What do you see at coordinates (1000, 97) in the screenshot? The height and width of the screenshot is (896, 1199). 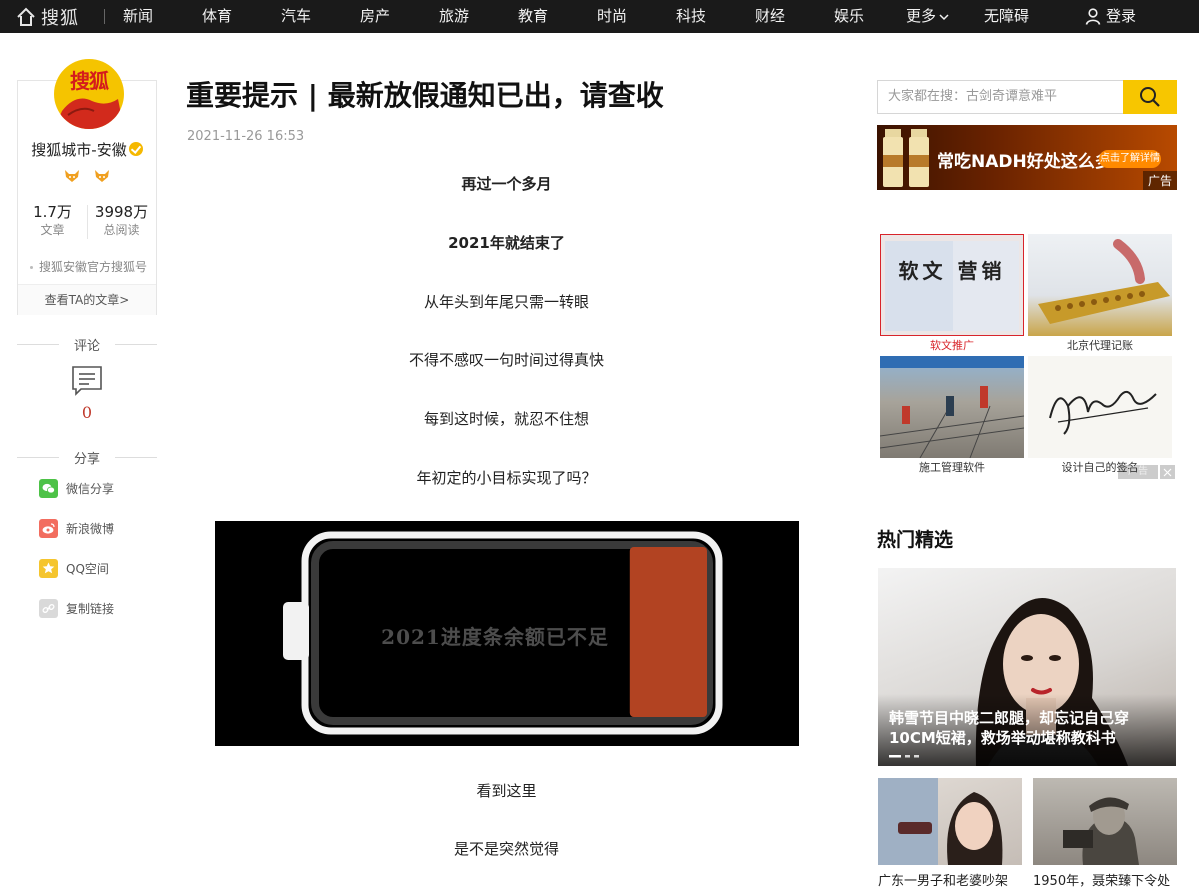 I see `search-input: 大家都在搜：古剑奇谭意难平` at bounding box center [1000, 97].